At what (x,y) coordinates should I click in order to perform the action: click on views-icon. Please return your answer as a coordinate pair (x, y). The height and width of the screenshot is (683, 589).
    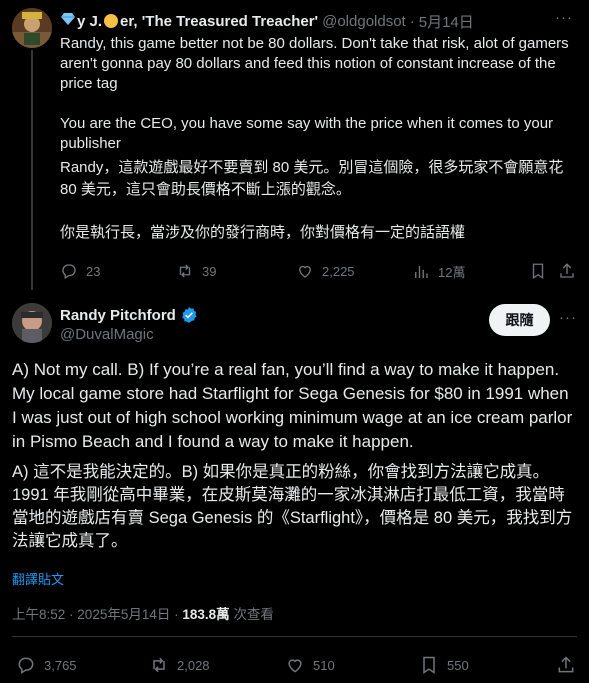
    Looking at the image, I should click on (421, 271).